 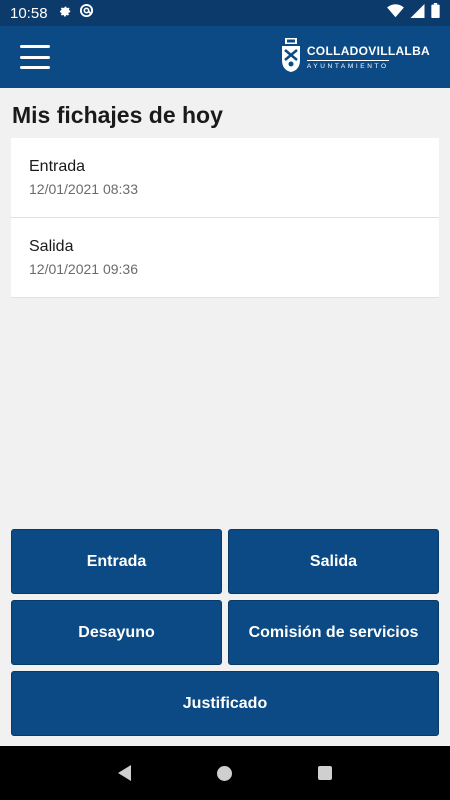 I want to click on justificado-button: Justificado, so click(x=225, y=703).